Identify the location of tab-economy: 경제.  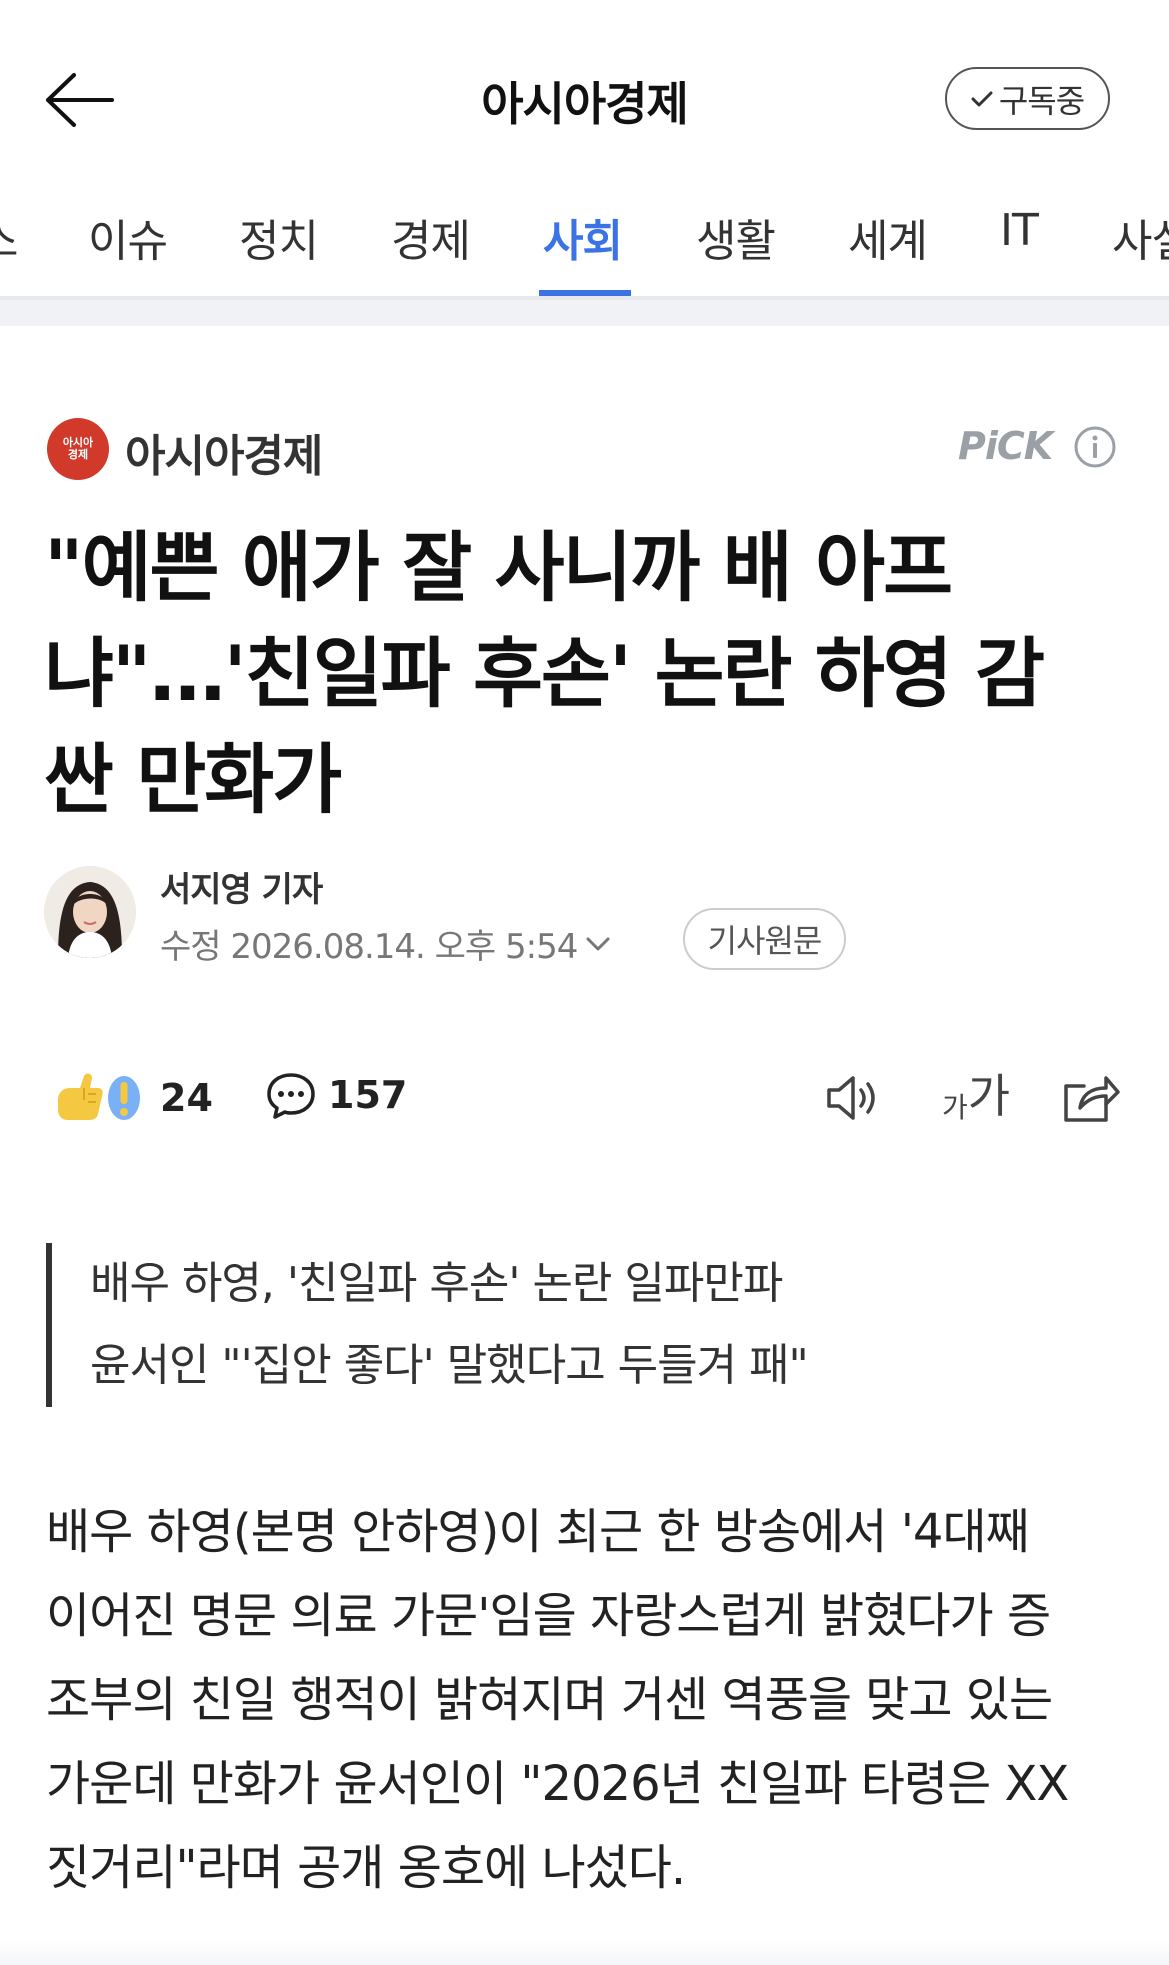
(431, 237).